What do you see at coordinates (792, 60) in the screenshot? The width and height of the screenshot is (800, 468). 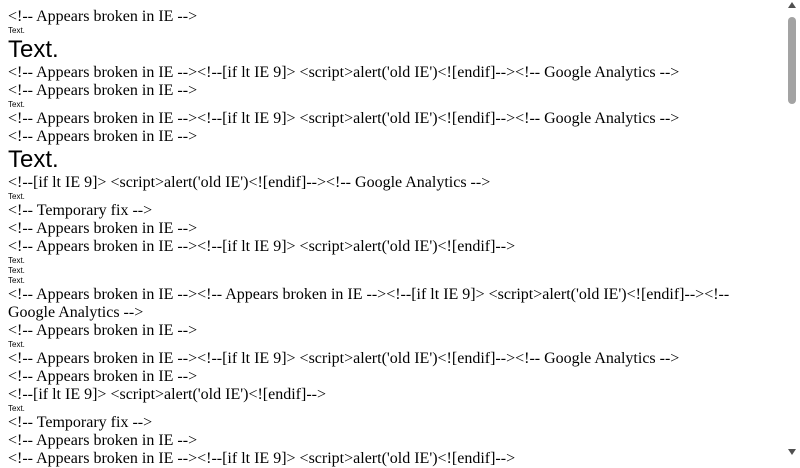 I see `scrollbar-thumb` at bounding box center [792, 60].